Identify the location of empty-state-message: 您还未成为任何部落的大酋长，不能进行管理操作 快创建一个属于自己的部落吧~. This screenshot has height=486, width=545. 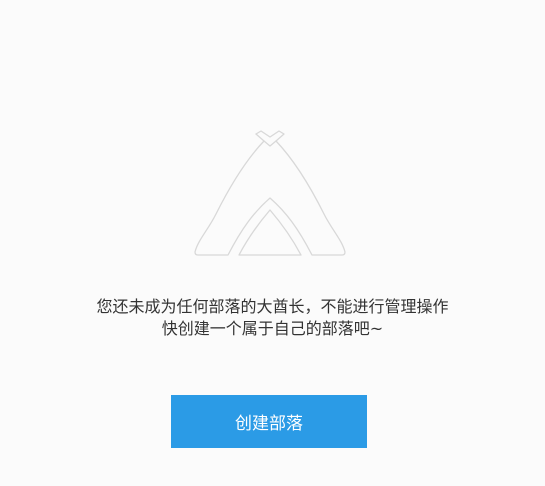
(272, 318).